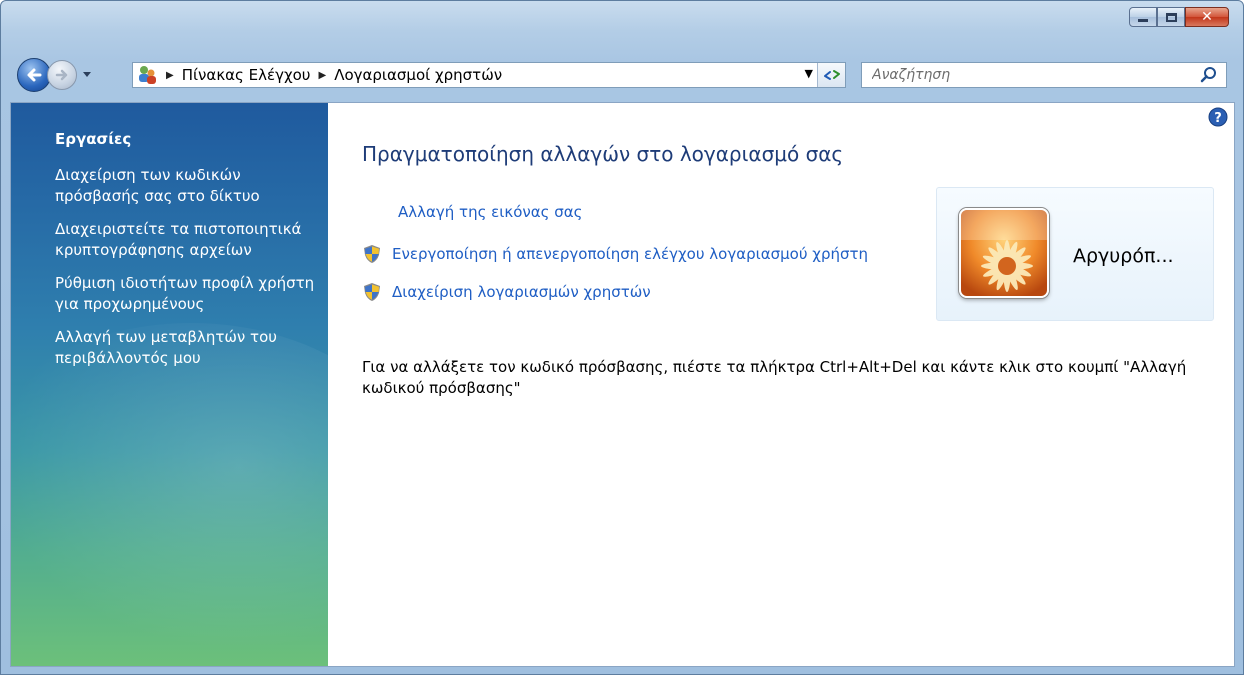  I want to click on help-icon: ?, so click(1218, 119).